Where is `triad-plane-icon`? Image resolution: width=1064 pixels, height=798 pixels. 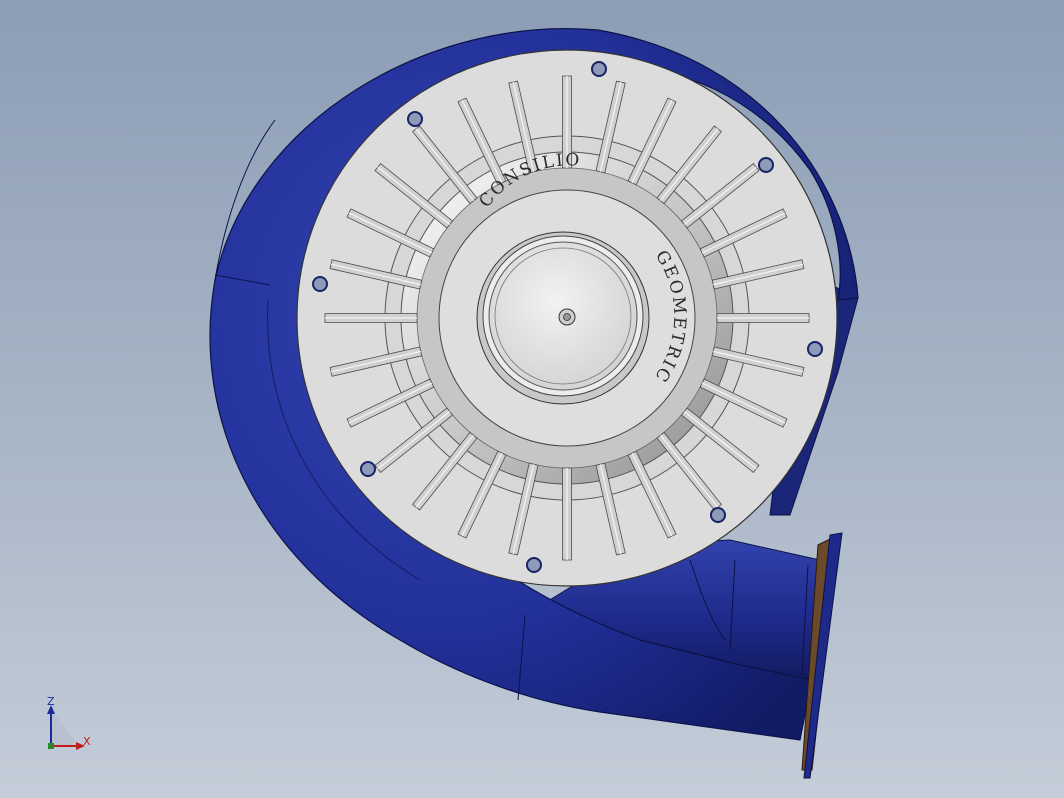
triad-plane-icon is located at coordinates (64, 727).